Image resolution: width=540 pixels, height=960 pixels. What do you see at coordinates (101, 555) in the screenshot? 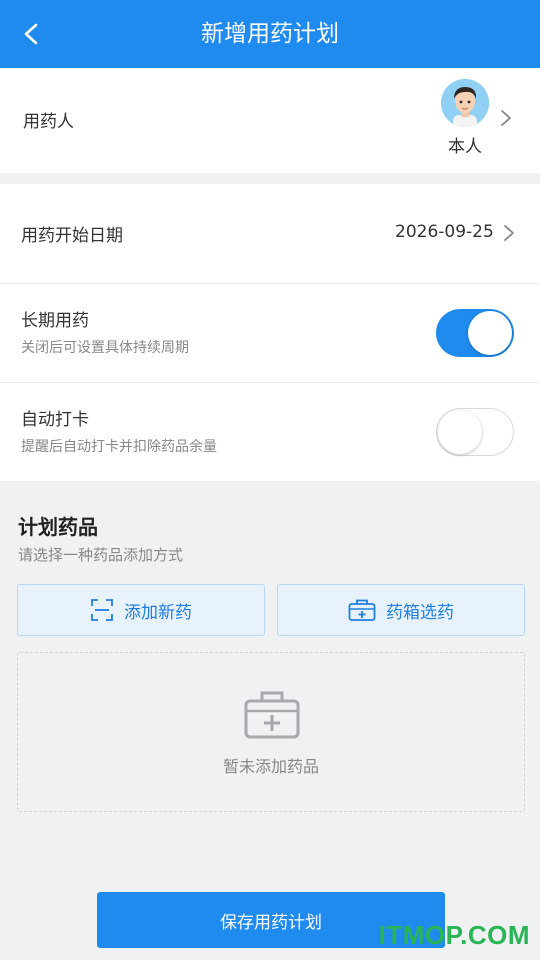
I see `plan-subtitle: 请选择一种药品添加方式` at bounding box center [101, 555].